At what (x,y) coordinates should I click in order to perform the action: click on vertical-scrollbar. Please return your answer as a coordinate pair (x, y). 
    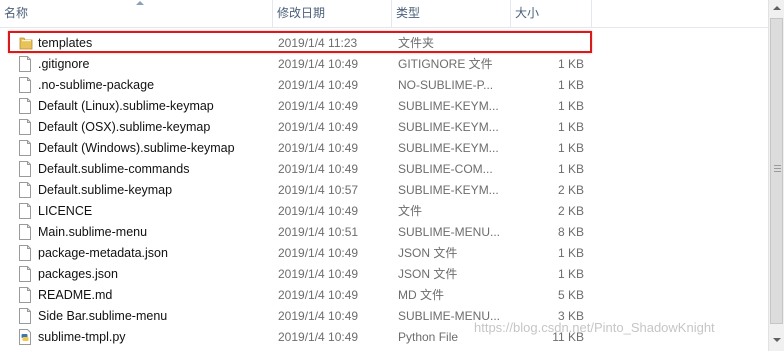
    Looking at the image, I should click on (776, 175).